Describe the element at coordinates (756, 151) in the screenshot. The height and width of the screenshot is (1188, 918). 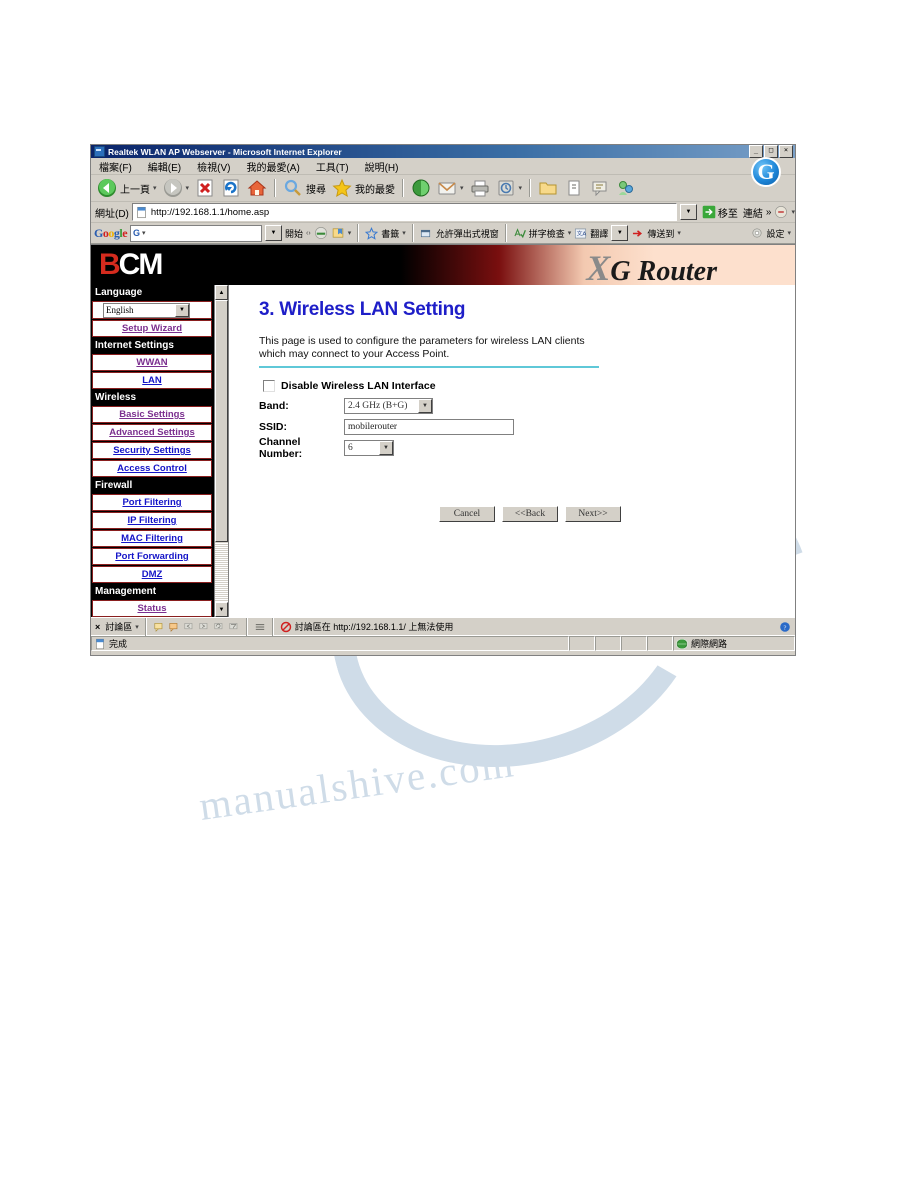
I see `minimize-button: _` at that location.